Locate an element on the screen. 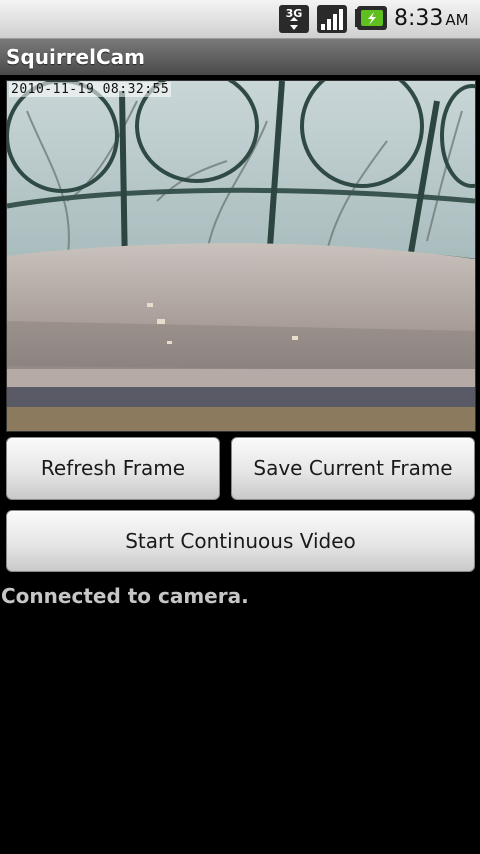  connection-status: Connected to camera. is located at coordinates (125, 596).